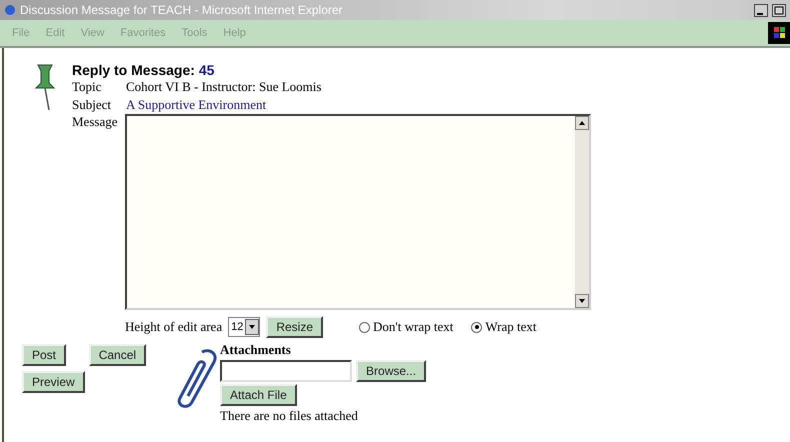 The width and height of the screenshot is (790, 442). Describe the element at coordinates (503, 327) in the screenshot. I see `wrap-radio: Wrap text` at that location.